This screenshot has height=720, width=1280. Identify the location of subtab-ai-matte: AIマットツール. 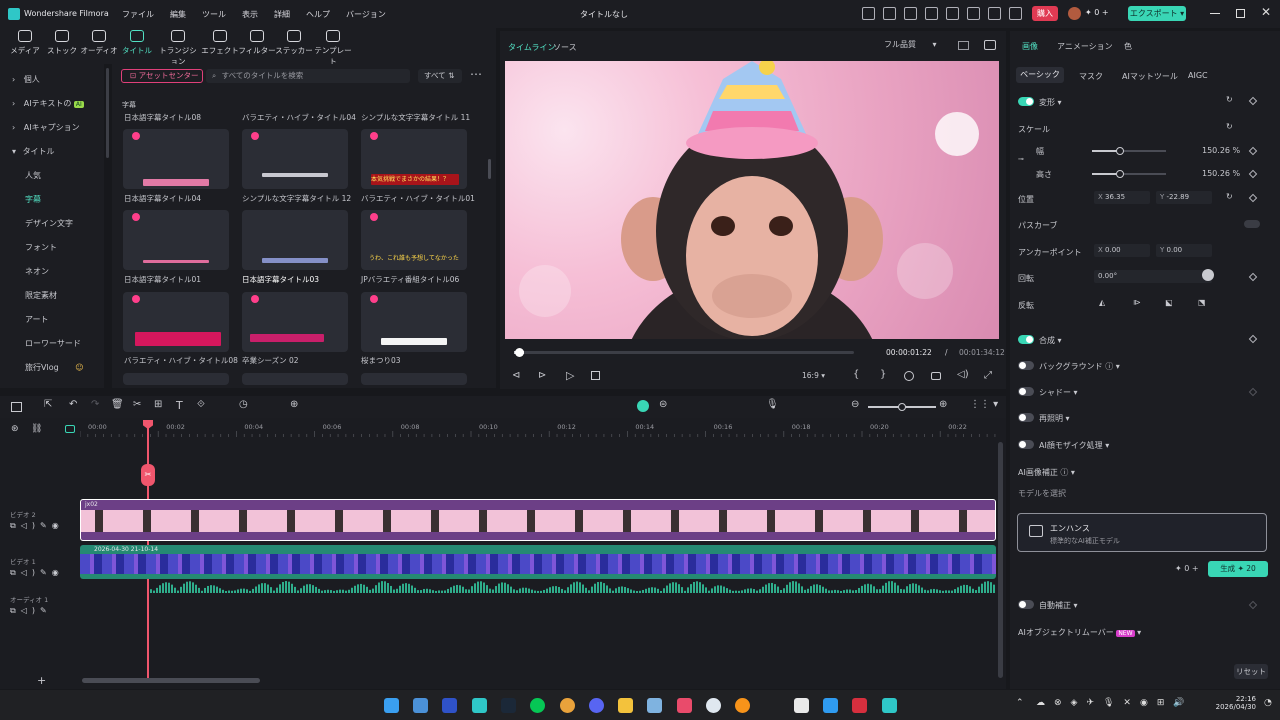
(1150, 76).